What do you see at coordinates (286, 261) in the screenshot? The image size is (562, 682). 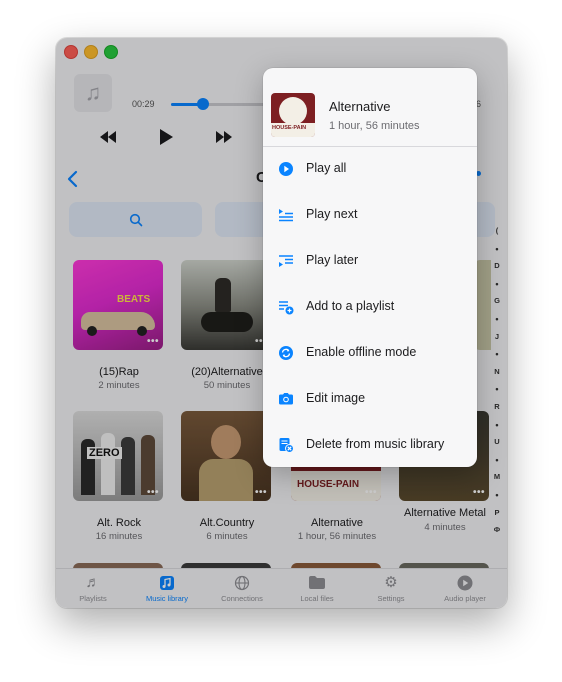 I see `play-later-icon` at bounding box center [286, 261].